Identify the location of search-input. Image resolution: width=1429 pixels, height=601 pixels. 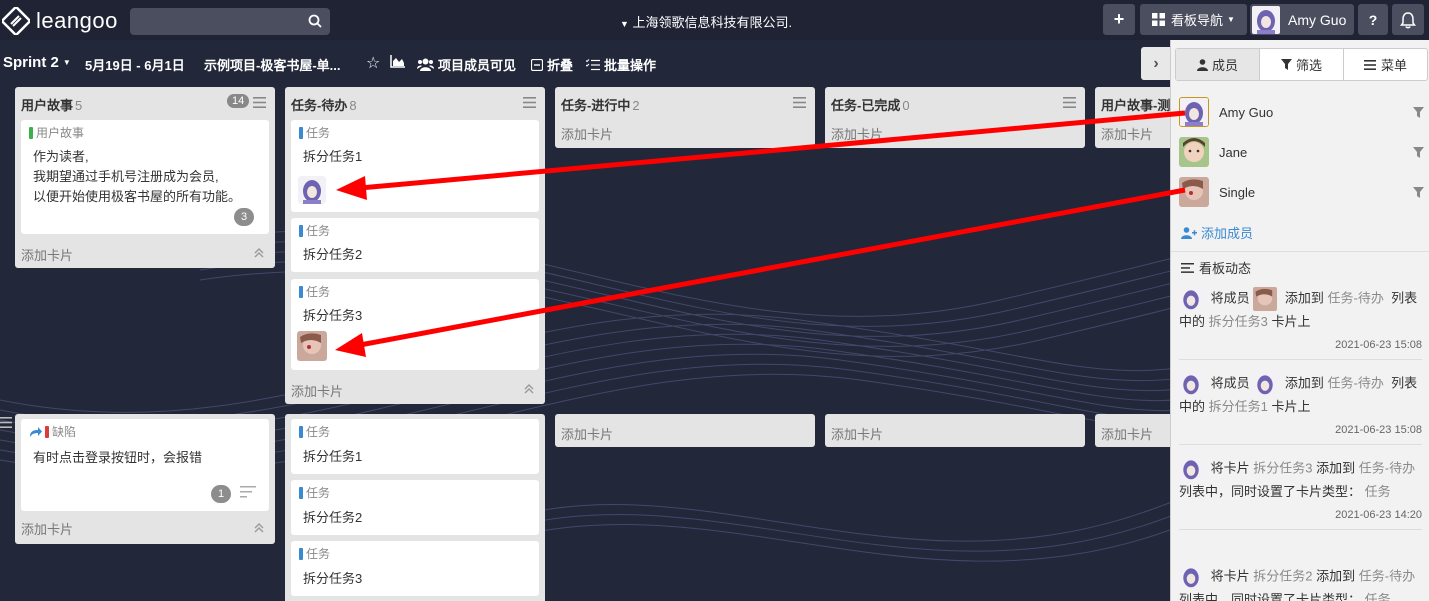
(215, 21).